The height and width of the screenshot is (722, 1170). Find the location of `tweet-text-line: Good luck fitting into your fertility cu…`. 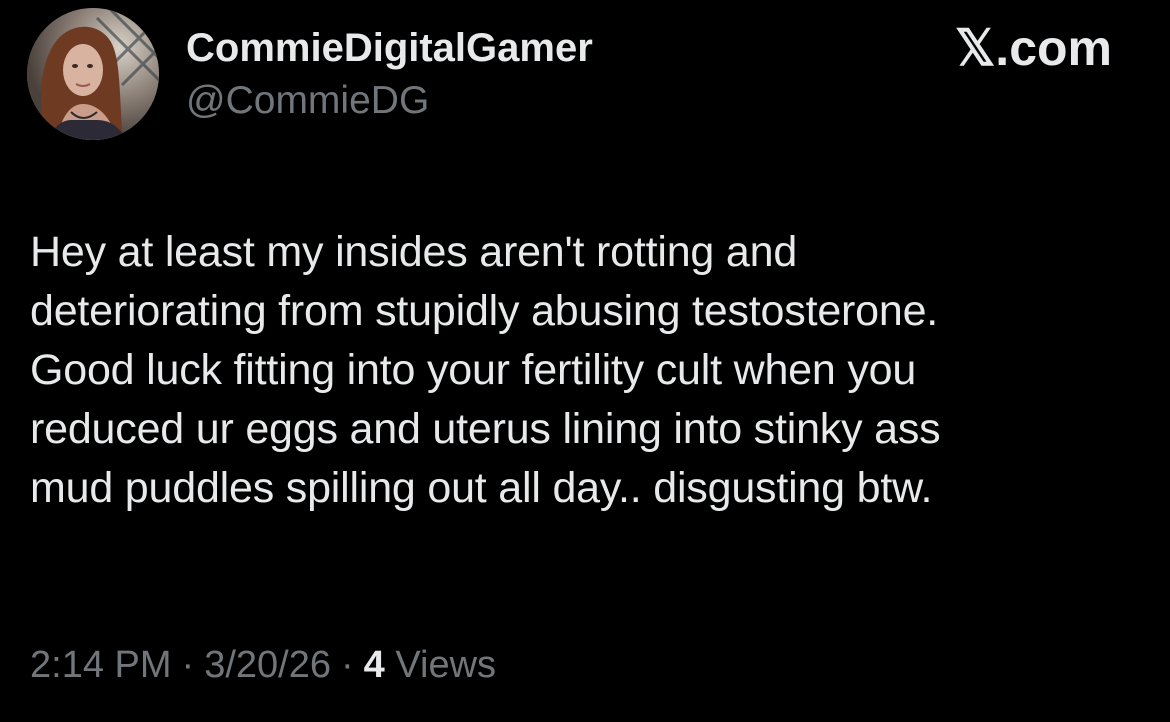

tweet-text-line: Good luck fitting into your fertility cu… is located at coordinates (473, 370).